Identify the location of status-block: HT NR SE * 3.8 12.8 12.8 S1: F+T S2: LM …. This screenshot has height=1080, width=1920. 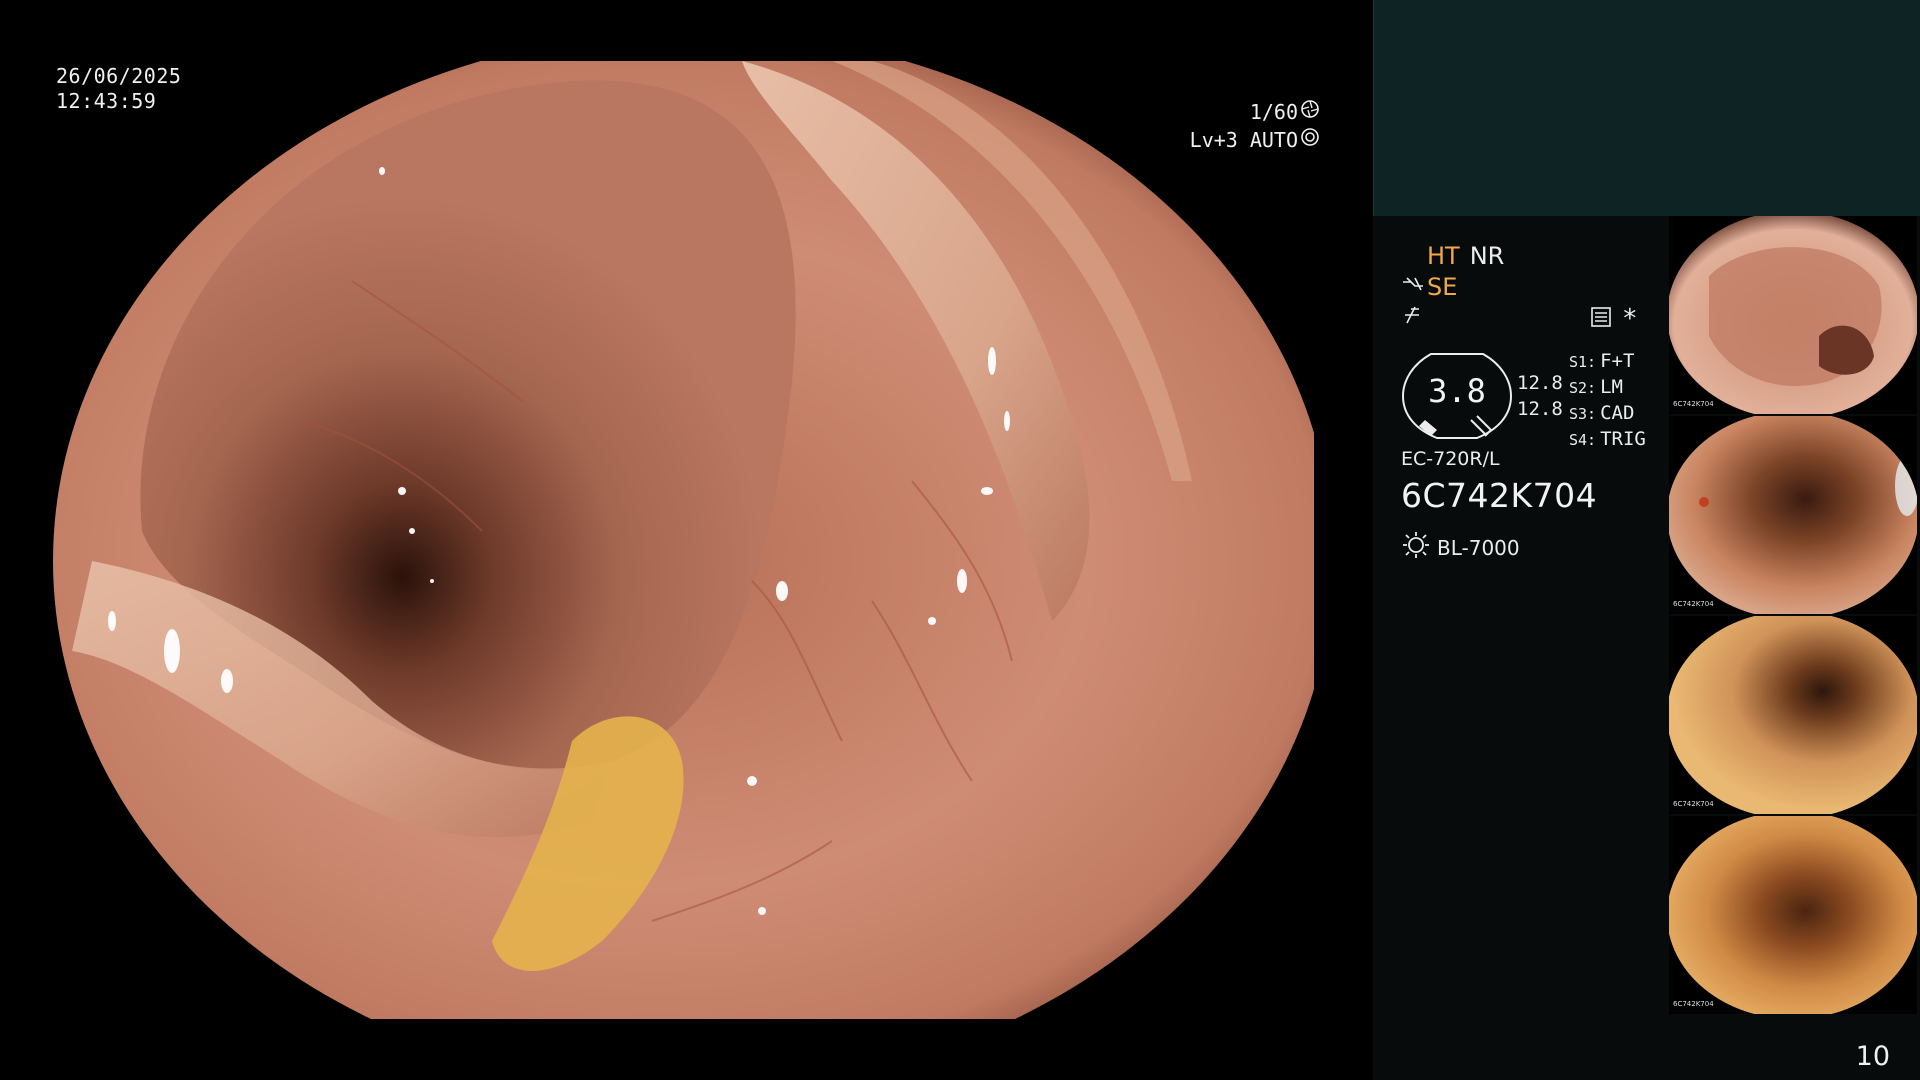
(1536, 400).